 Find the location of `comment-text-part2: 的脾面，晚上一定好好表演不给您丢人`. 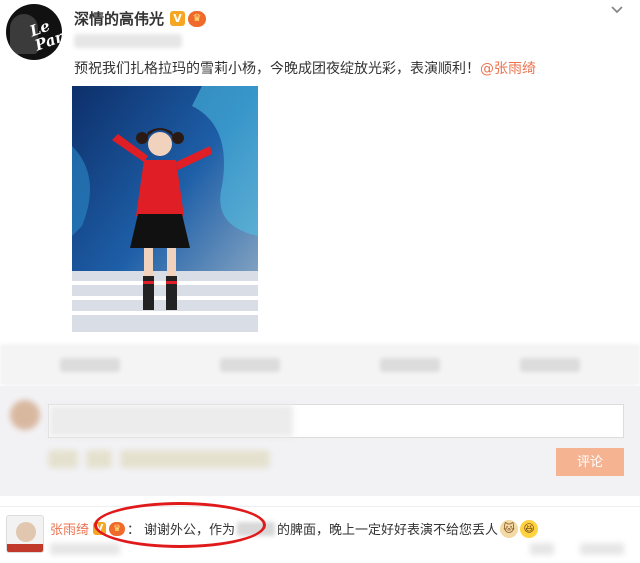

comment-text-part2: 的脾面，晚上一定好好表演不给您丢人 is located at coordinates (388, 530).